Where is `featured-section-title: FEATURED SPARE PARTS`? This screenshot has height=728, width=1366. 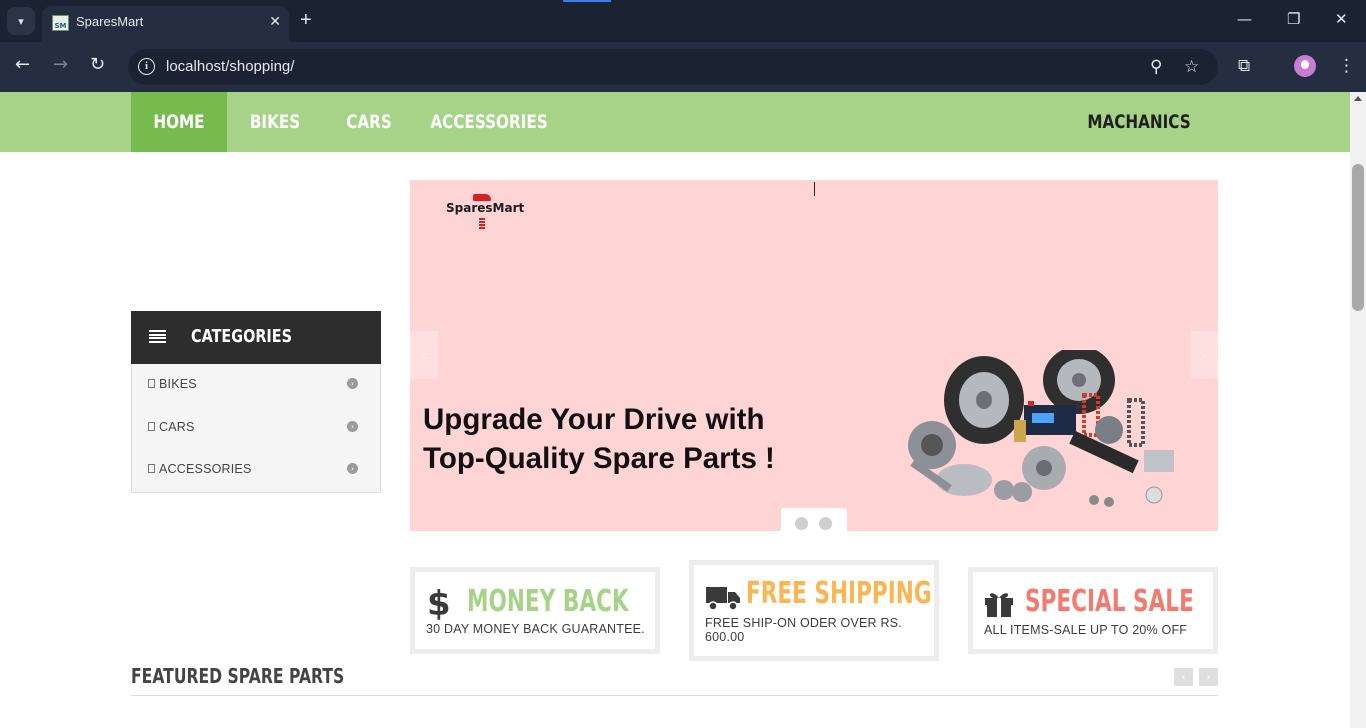 featured-section-title: FEATURED SPARE PARTS is located at coordinates (238, 676).